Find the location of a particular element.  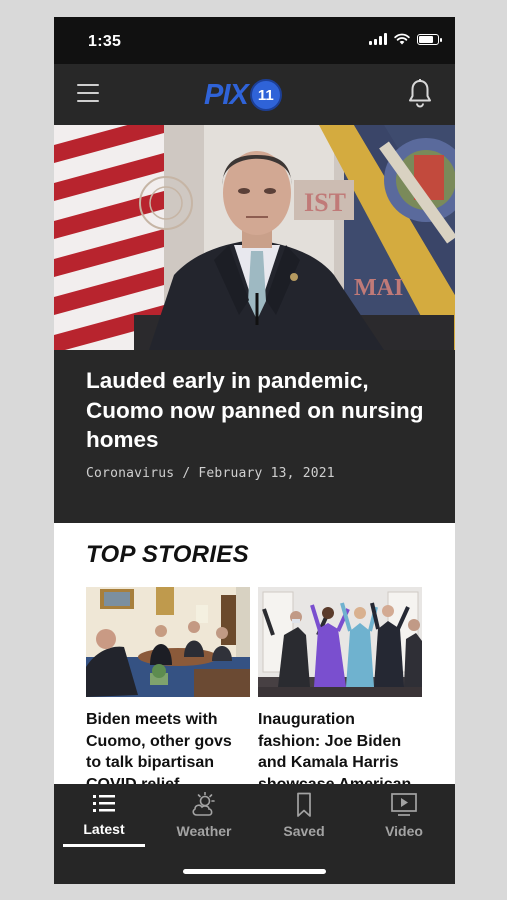

wifi-icon is located at coordinates (402, 39).